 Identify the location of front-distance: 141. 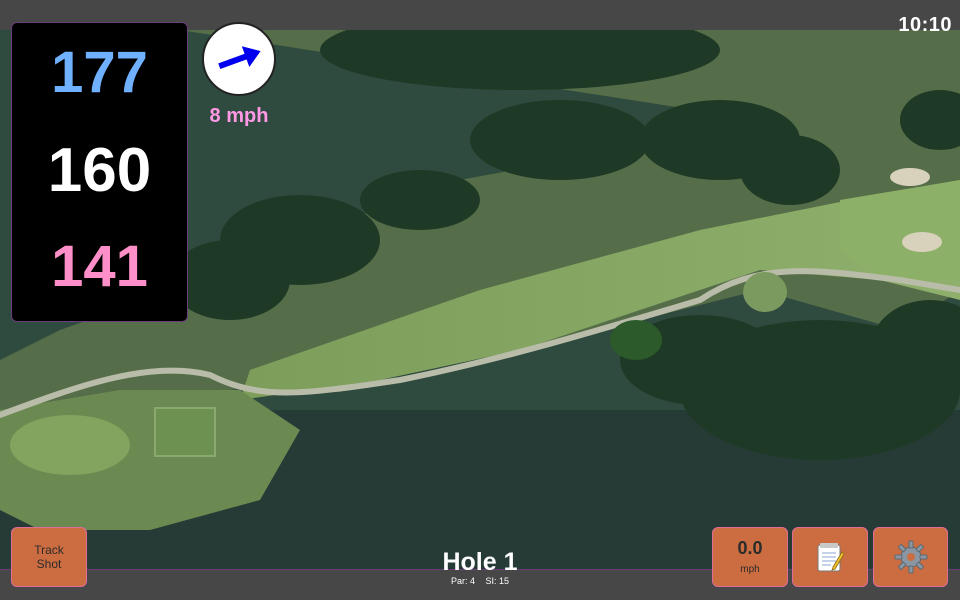
(99, 266).